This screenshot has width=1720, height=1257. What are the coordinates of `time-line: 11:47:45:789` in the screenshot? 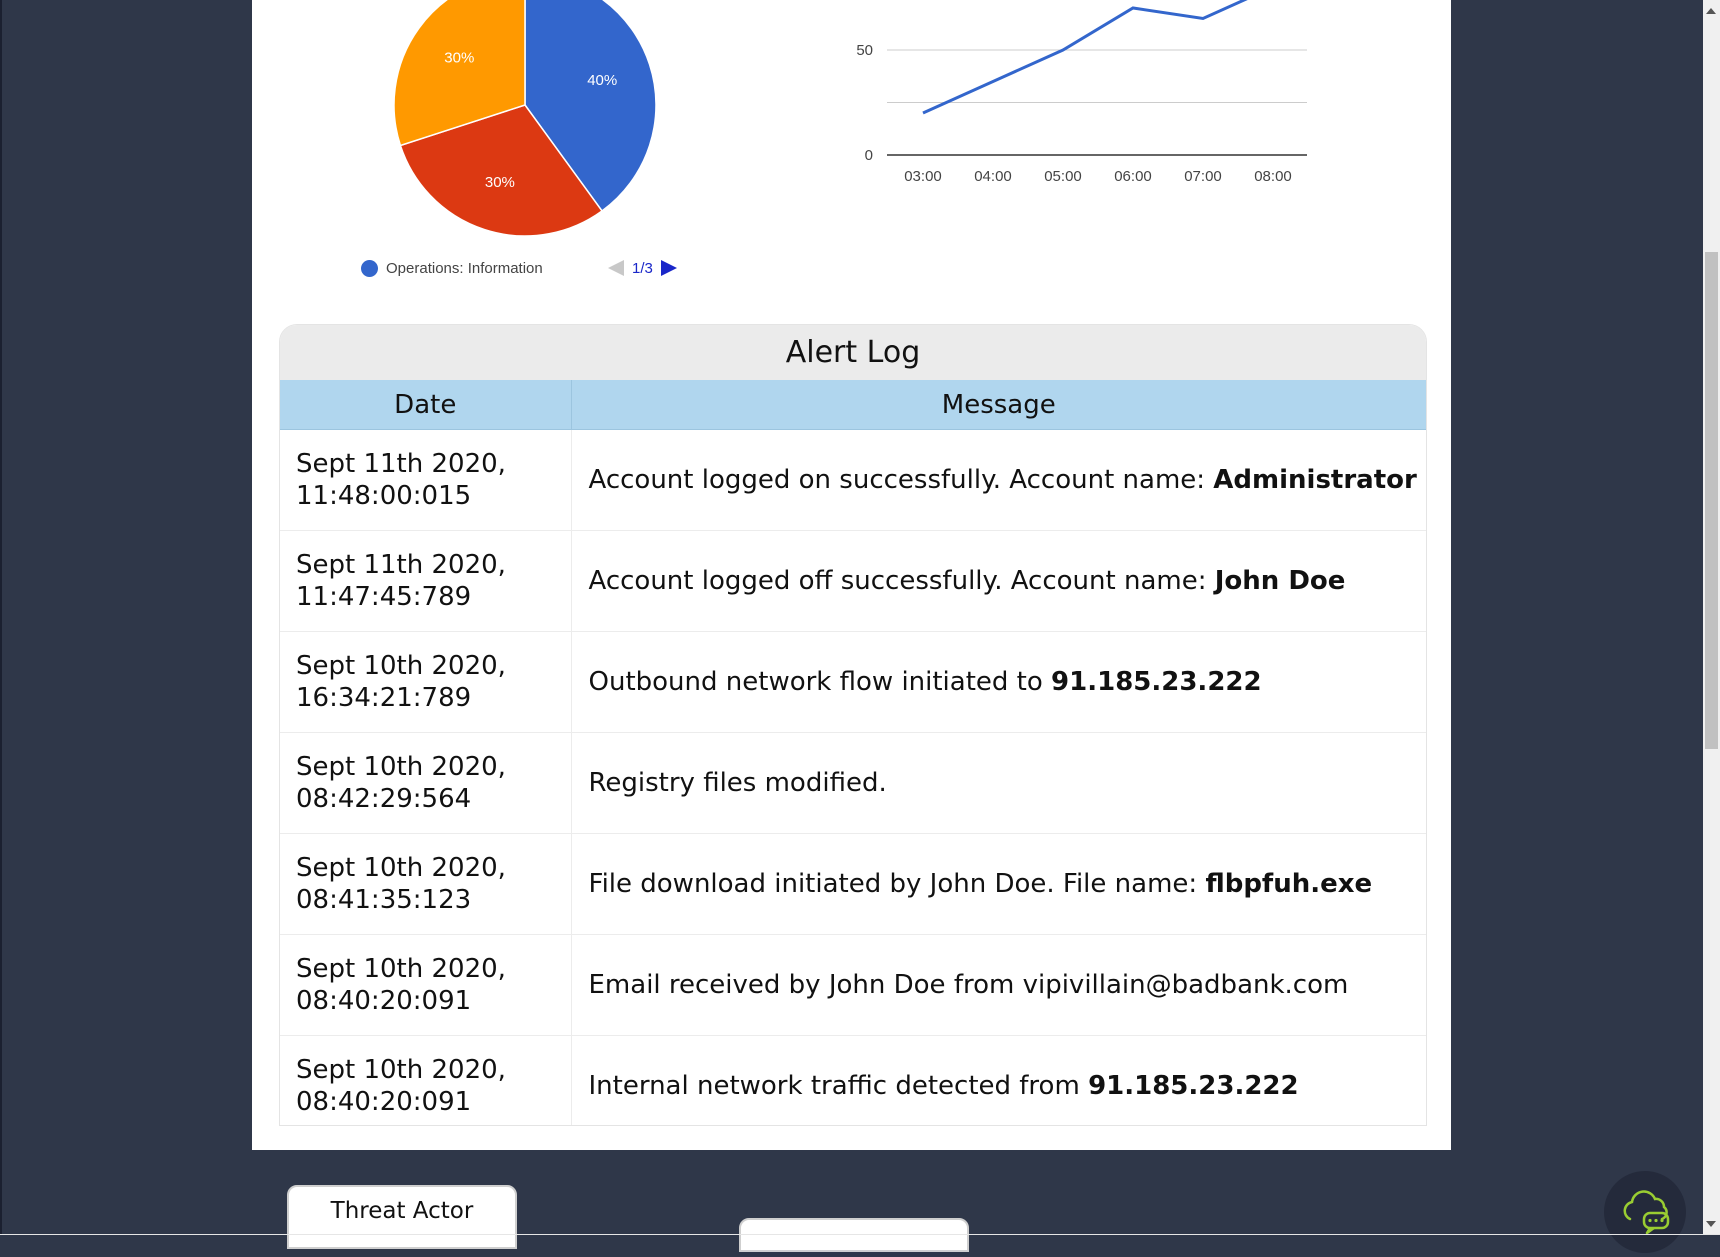 It's located at (433, 597).